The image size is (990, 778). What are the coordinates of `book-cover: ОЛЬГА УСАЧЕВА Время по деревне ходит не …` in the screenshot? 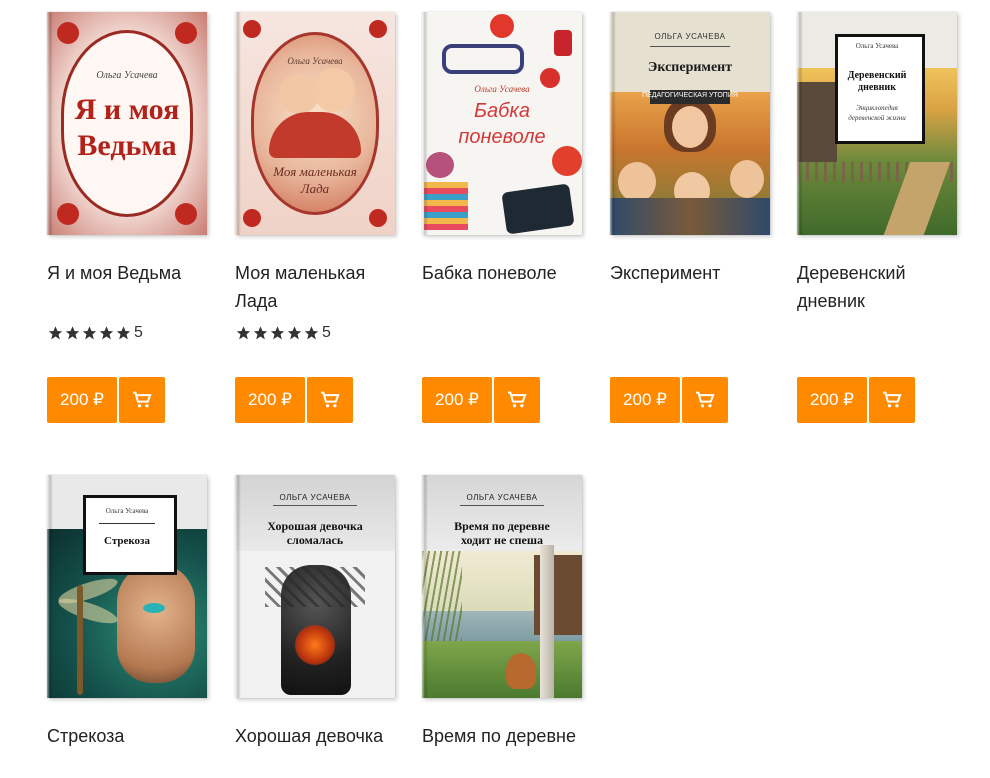 It's located at (502, 586).